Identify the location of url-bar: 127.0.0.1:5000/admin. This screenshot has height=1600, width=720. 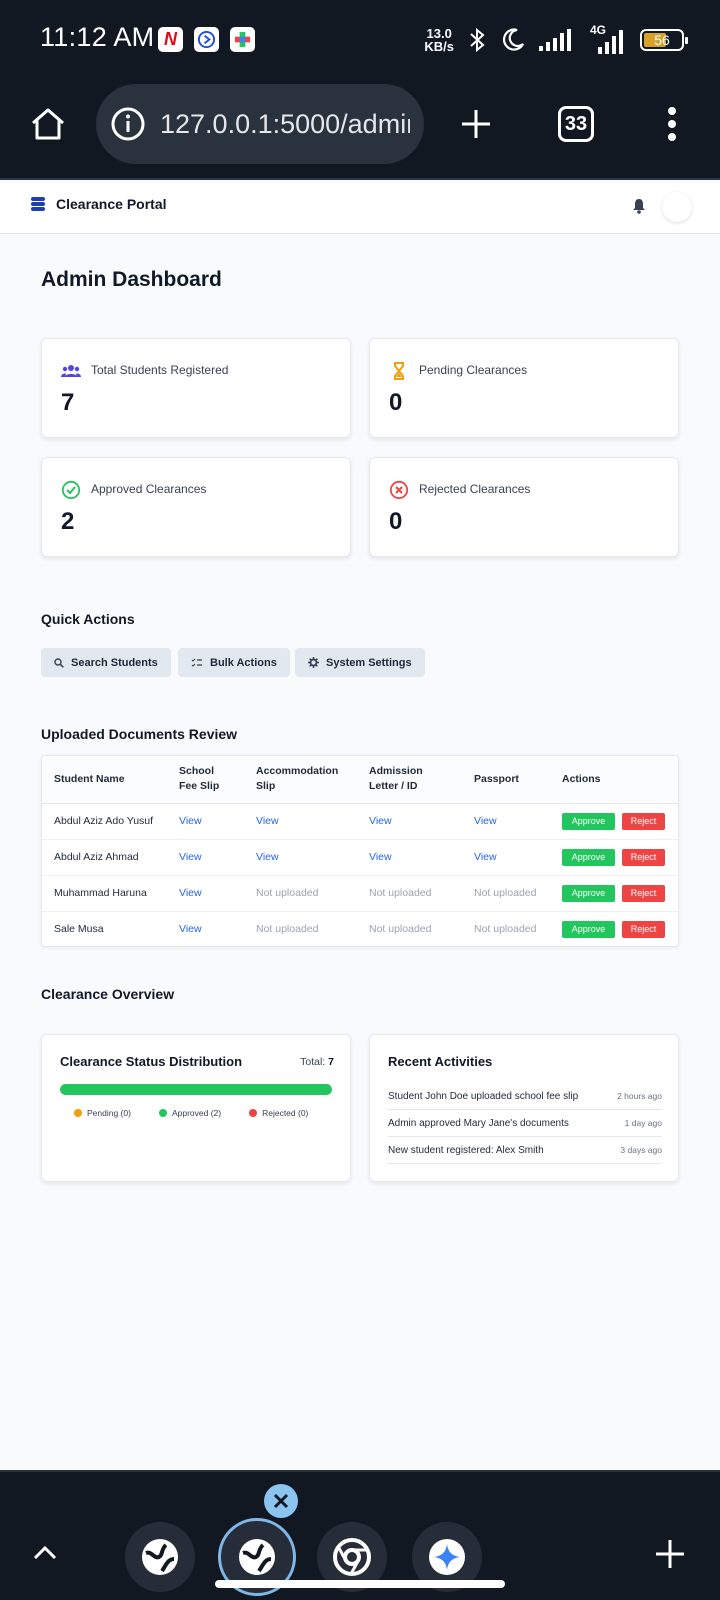
(260, 124).